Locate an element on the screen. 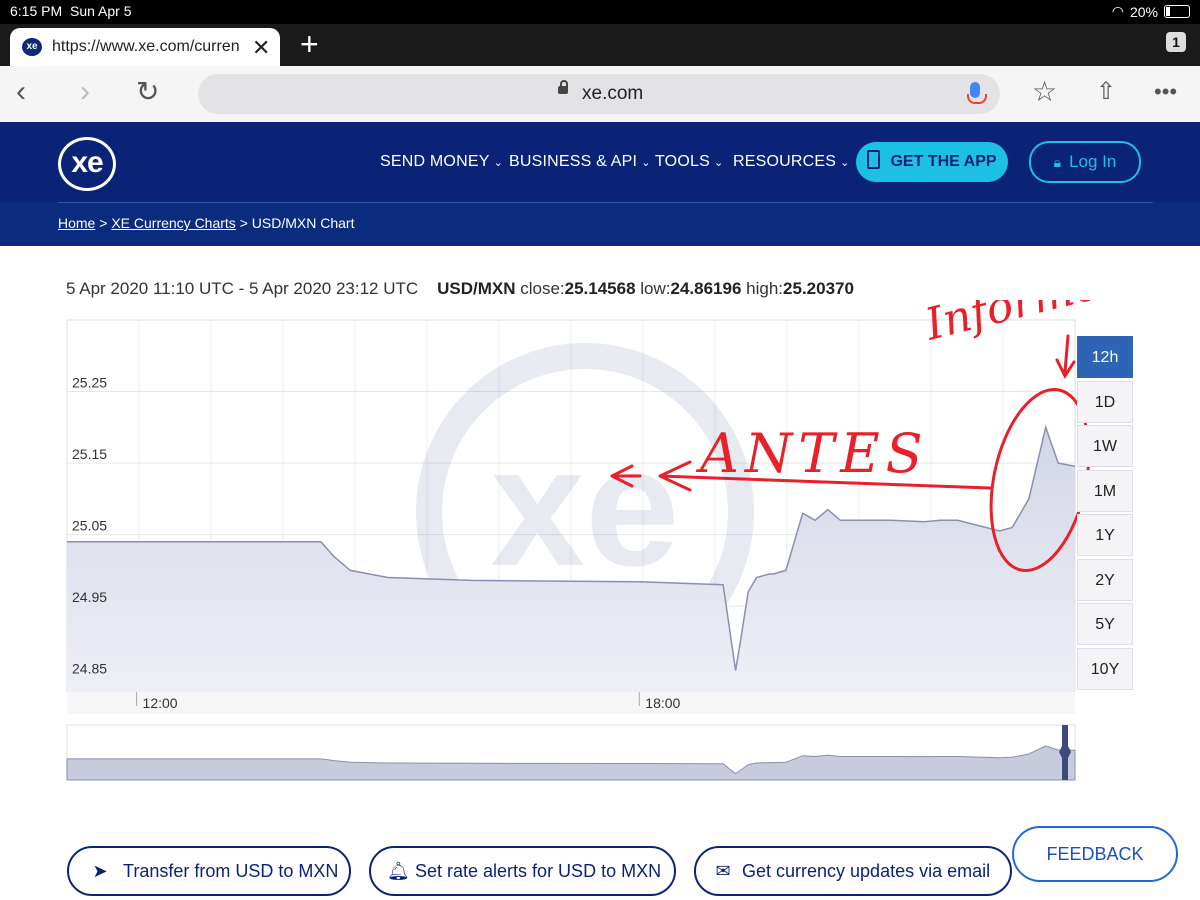 The image size is (1200, 900). nav-tools: TOOLS ⌄ is located at coordinates (689, 162).